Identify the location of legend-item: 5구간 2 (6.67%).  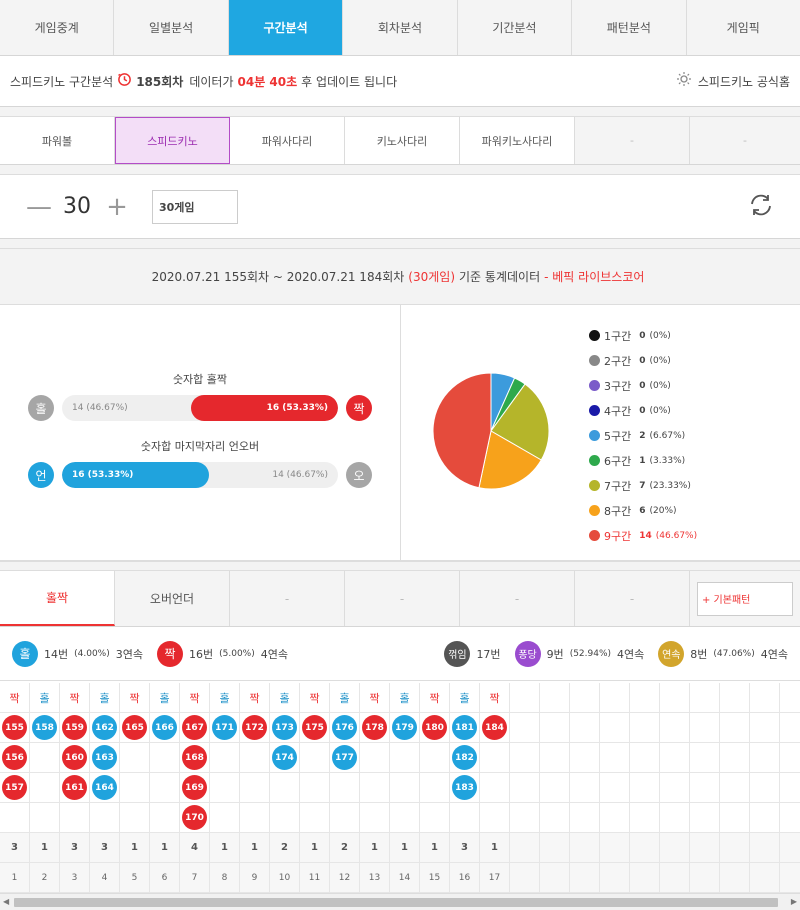
(643, 435).